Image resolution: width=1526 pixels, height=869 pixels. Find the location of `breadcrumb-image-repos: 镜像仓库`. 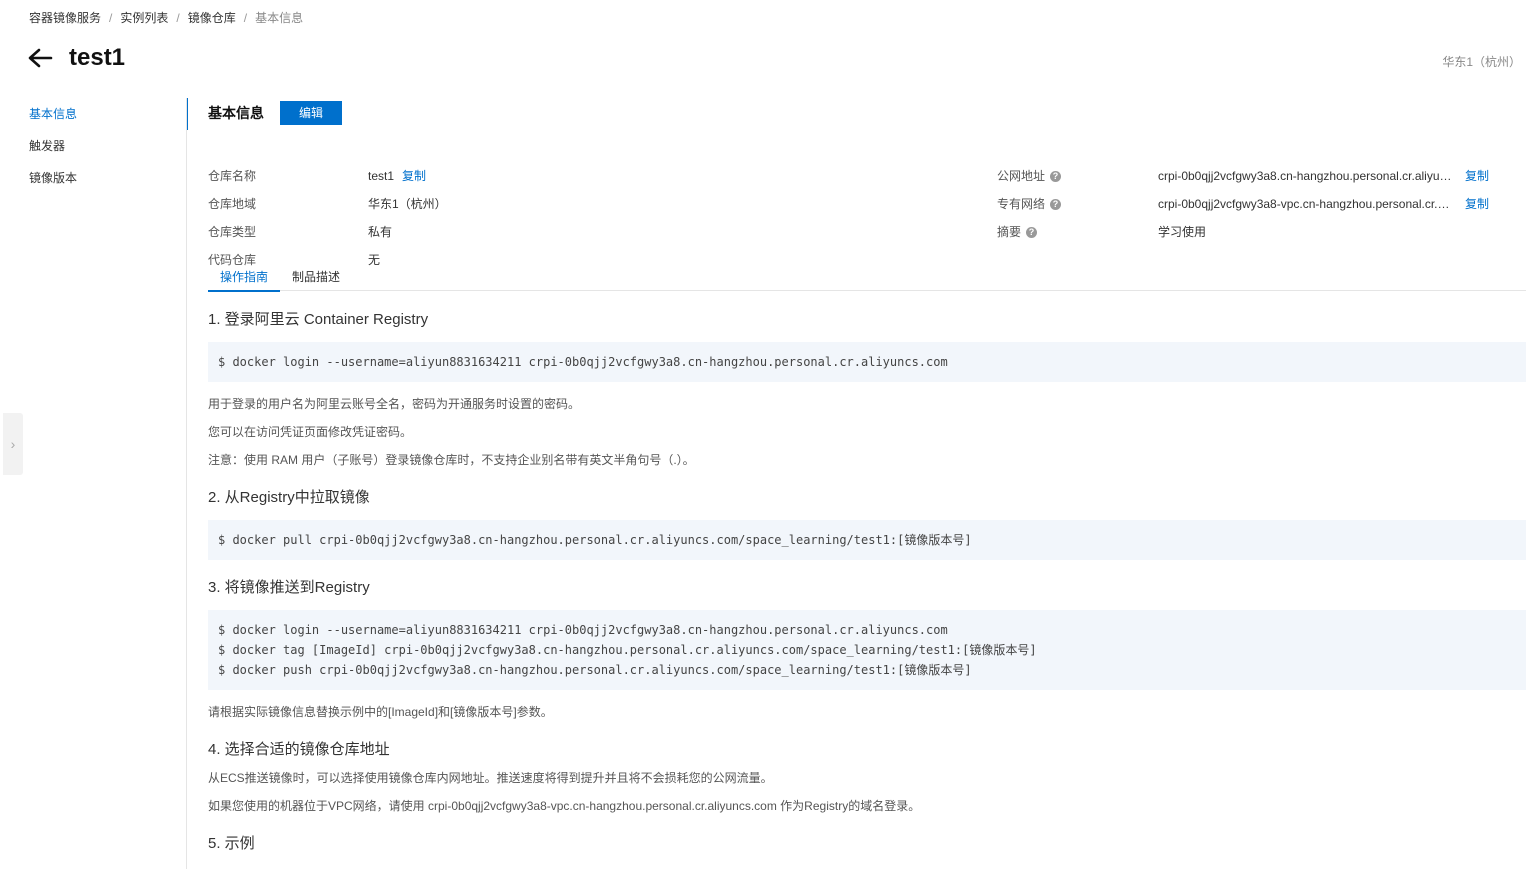

breadcrumb-image-repos: 镜像仓库 is located at coordinates (212, 17).